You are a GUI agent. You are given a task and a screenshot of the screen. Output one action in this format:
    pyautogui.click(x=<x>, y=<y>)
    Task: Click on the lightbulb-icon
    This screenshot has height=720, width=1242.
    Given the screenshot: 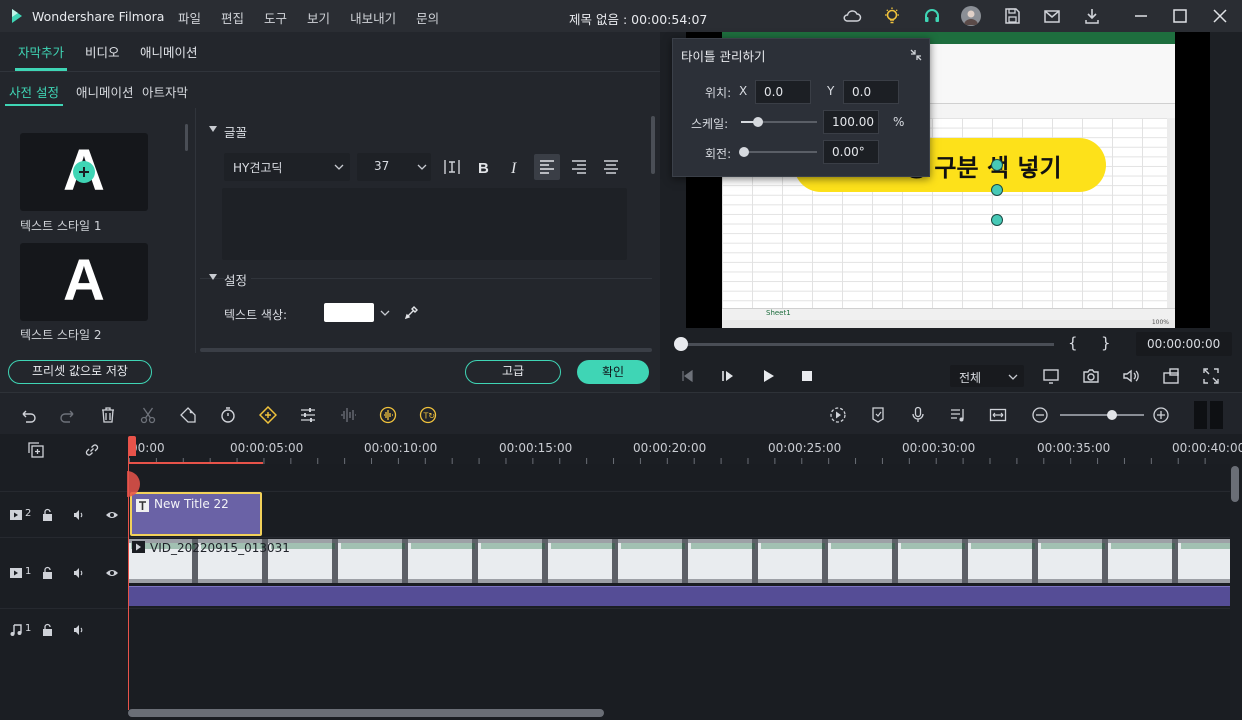 What is the action you would take?
    pyautogui.click(x=892, y=16)
    